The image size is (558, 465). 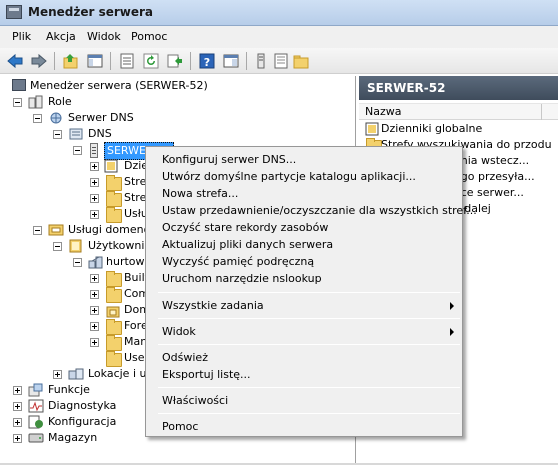 What do you see at coordinates (60, 101) in the screenshot?
I see `tree-label-roles: Role` at bounding box center [60, 101].